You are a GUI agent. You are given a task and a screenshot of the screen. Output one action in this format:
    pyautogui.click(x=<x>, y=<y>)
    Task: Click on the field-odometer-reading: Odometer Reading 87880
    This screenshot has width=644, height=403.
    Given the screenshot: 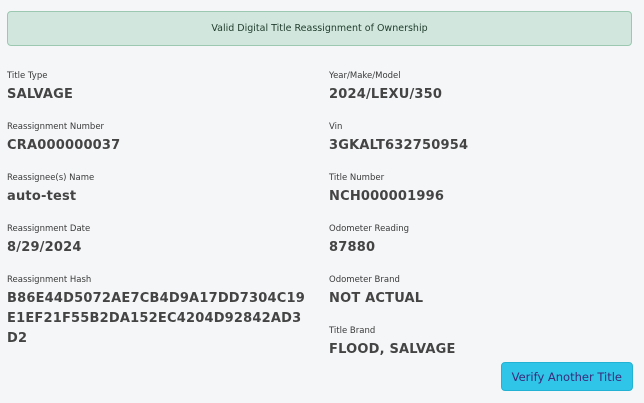 What is the action you would take?
    pyautogui.click(x=479, y=248)
    